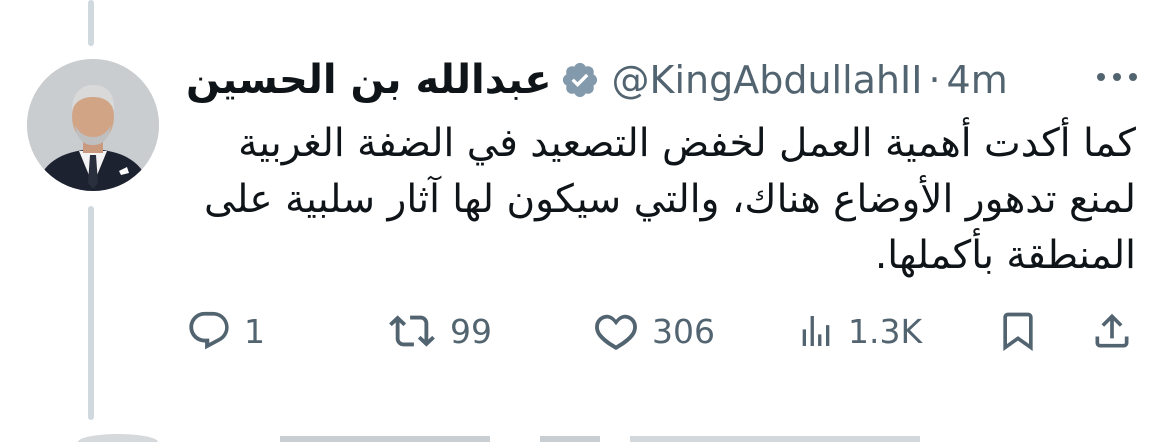 The image size is (1170, 442). What do you see at coordinates (767, 80) in the screenshot?
I see `author-handle: @KingAbdullahII` at bounding box center [767, 80].